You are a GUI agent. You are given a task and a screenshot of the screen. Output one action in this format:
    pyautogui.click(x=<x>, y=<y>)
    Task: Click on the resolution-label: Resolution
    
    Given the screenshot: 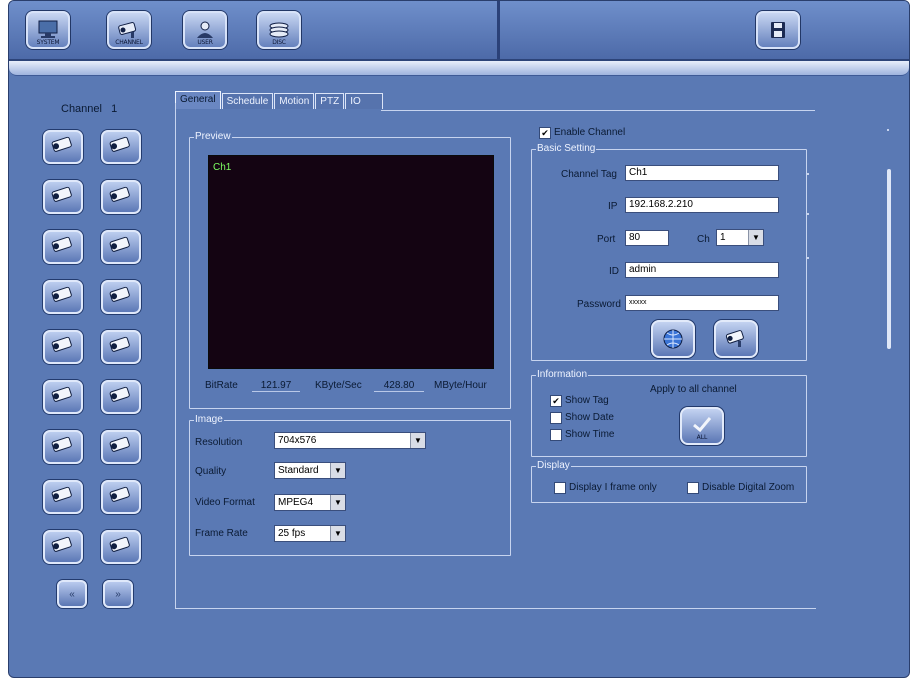 What is the action you would take?
    pyautogui.click(x=219, y=442)
    